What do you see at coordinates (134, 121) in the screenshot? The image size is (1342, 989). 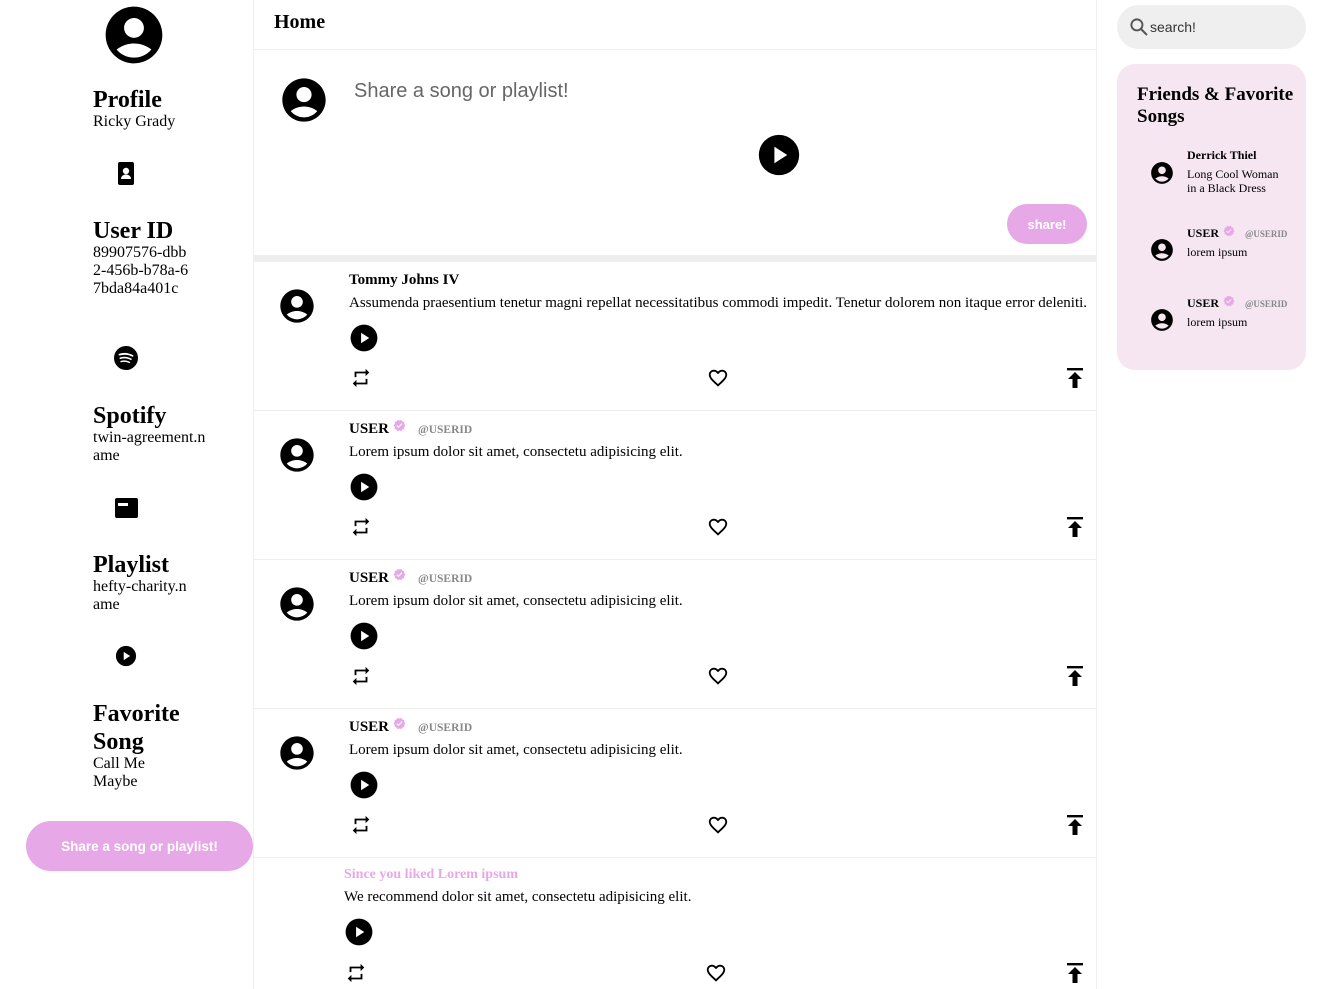 I see `profile-name: Ricky Grady` at bounding box center [134, 121].